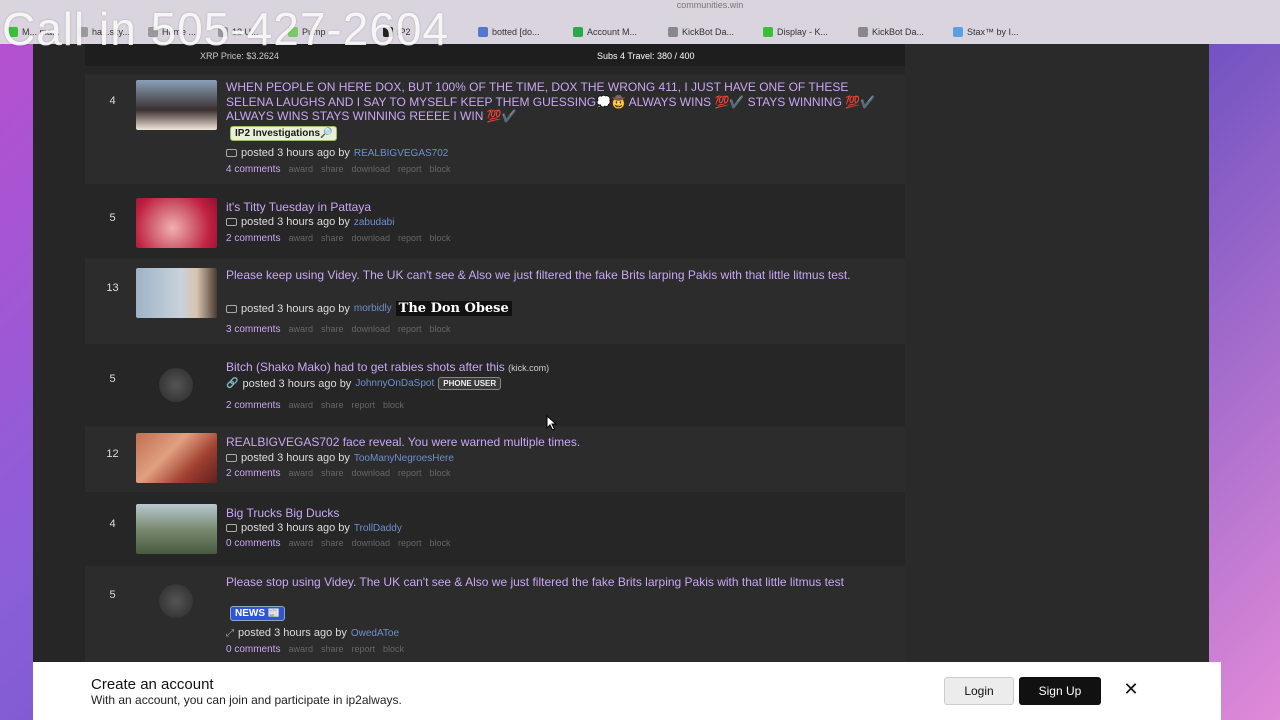 The image size is (1280, 720). I want to click on link-icon: 🔗, so click(232, 383).